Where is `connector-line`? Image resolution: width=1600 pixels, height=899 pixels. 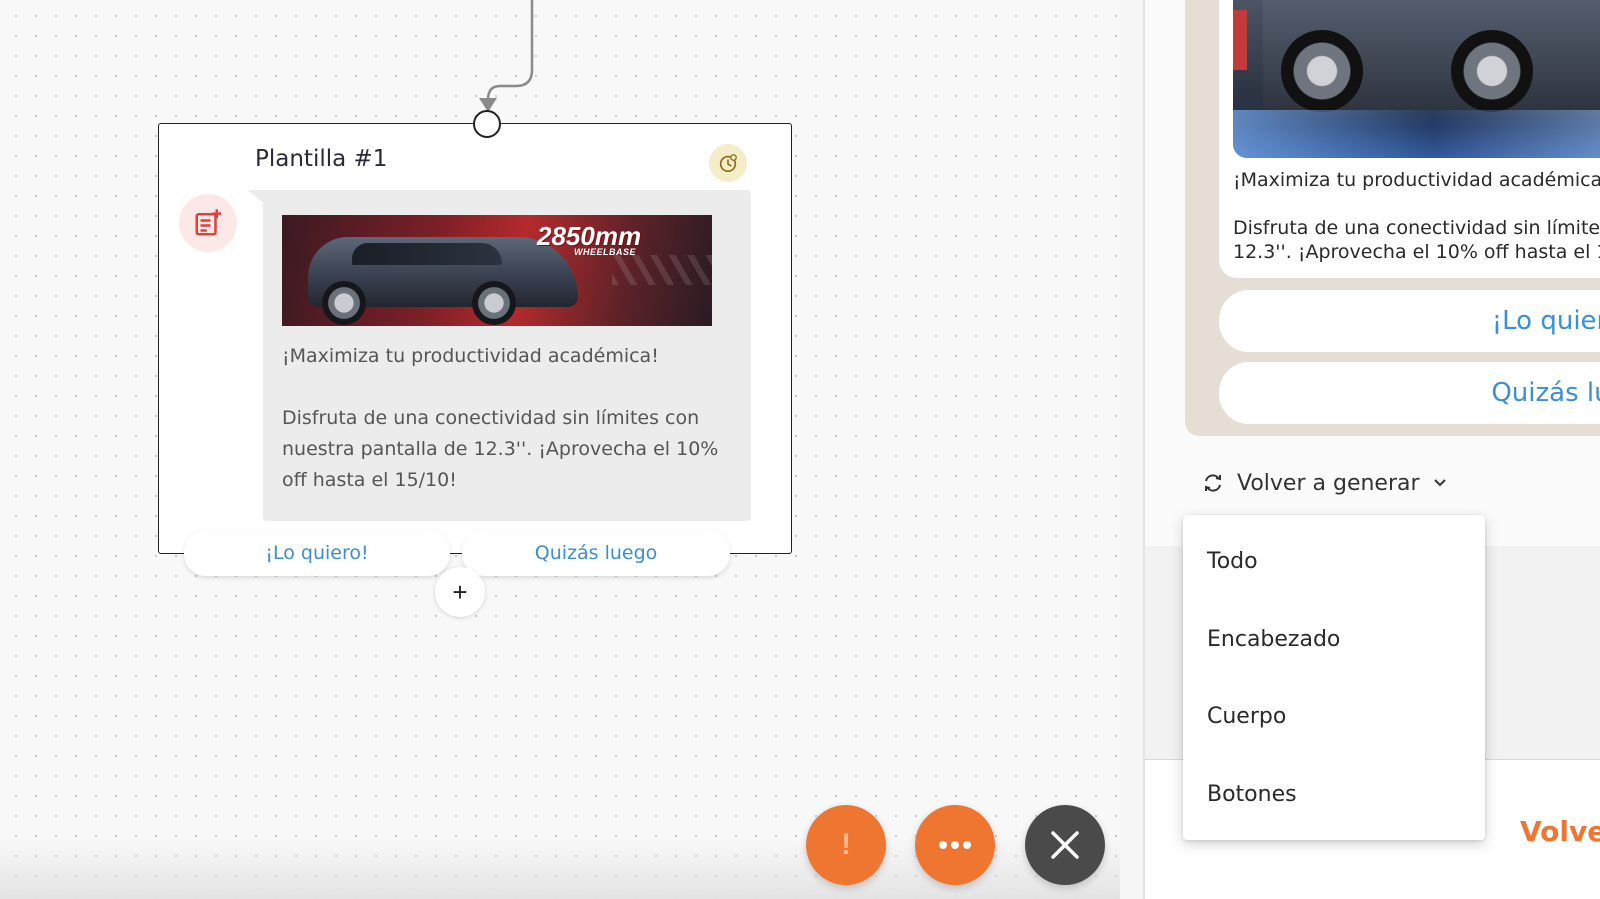
connector-line is located at coordinates (506, 56).